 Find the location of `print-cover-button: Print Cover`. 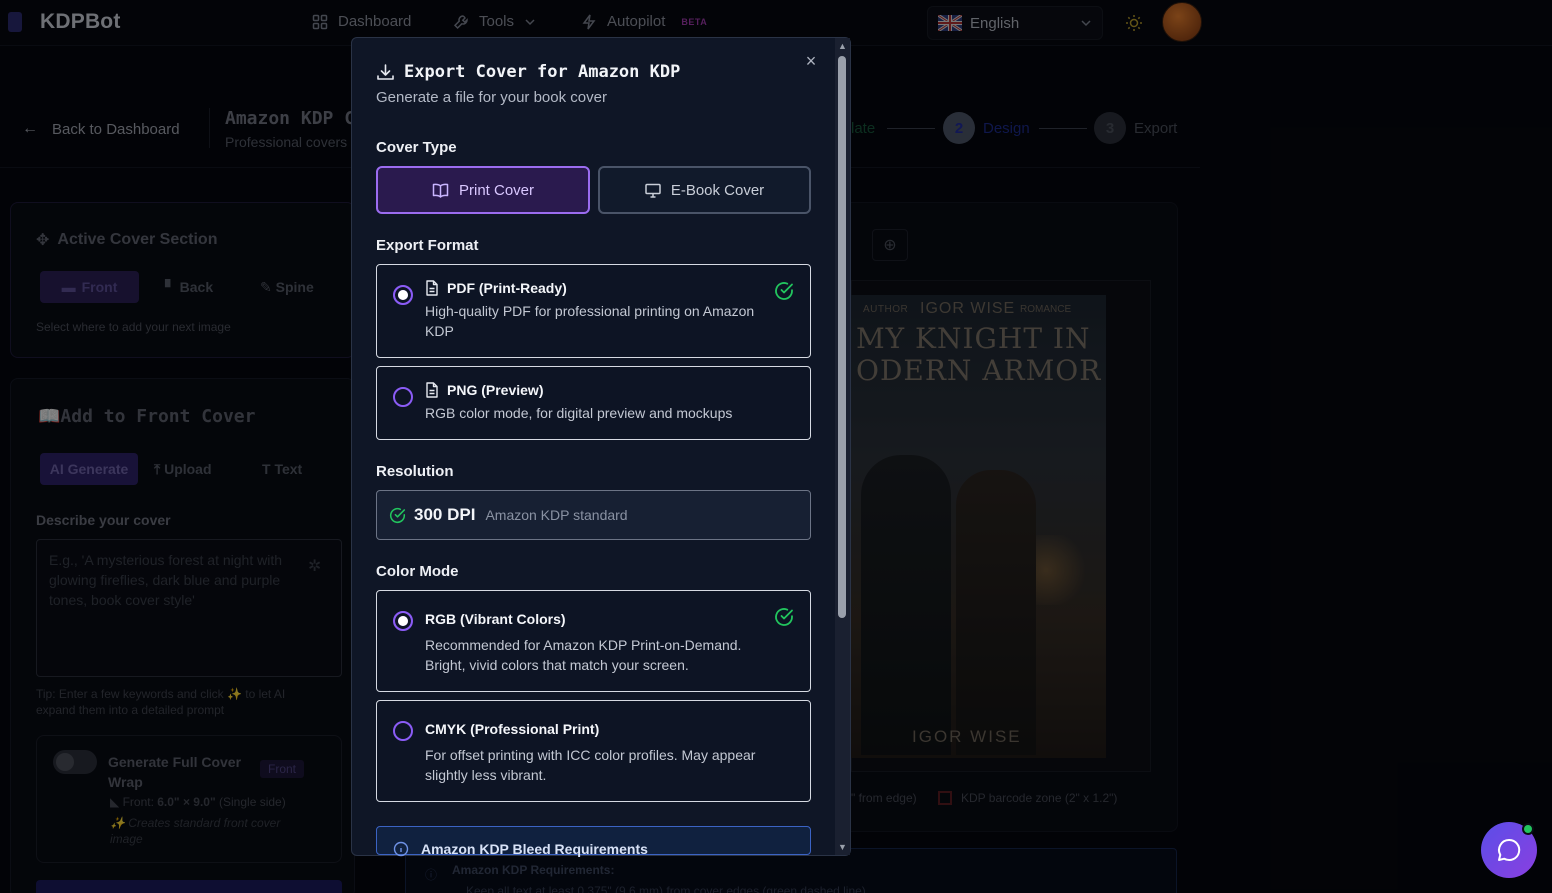

print-cover-button: Print Cover is located at coordinates (483, 190).